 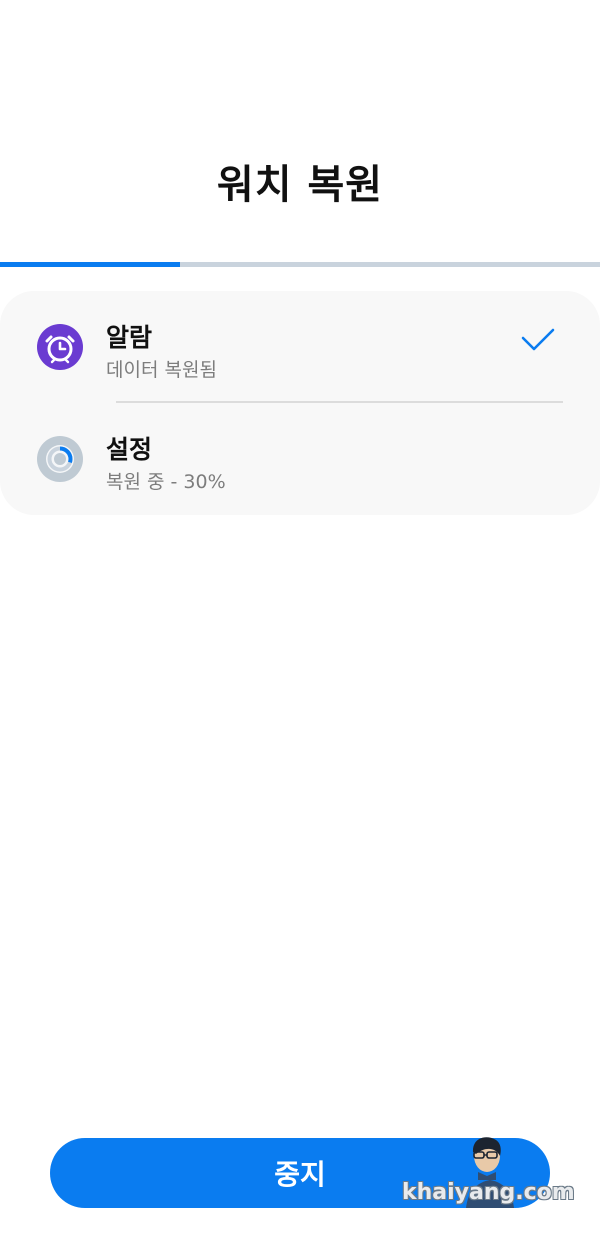 I want to click on alarm-clock-icon, so click(x=60, y=347).